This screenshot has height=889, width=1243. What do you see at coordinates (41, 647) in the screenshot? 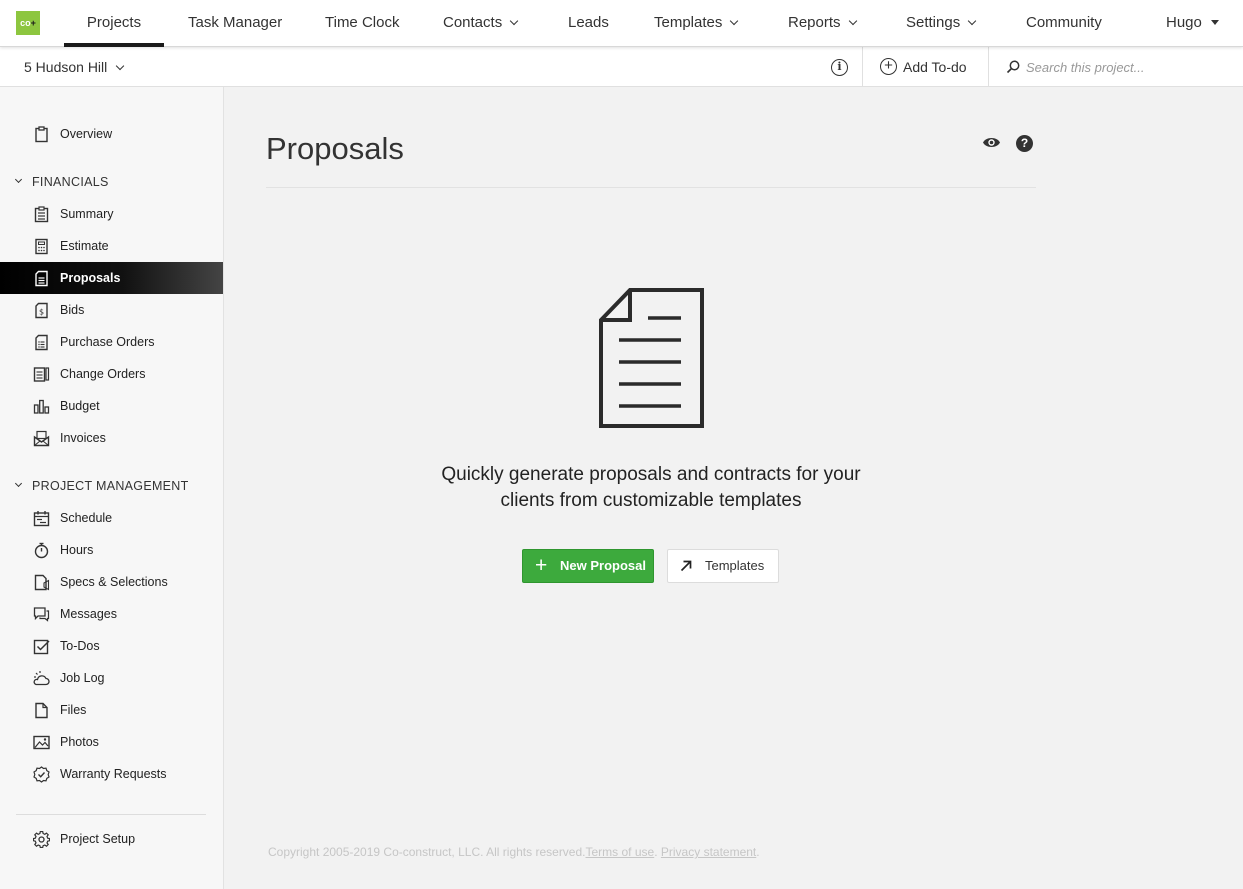
I see `checkbox-icon` at bounding box center [41, 647].